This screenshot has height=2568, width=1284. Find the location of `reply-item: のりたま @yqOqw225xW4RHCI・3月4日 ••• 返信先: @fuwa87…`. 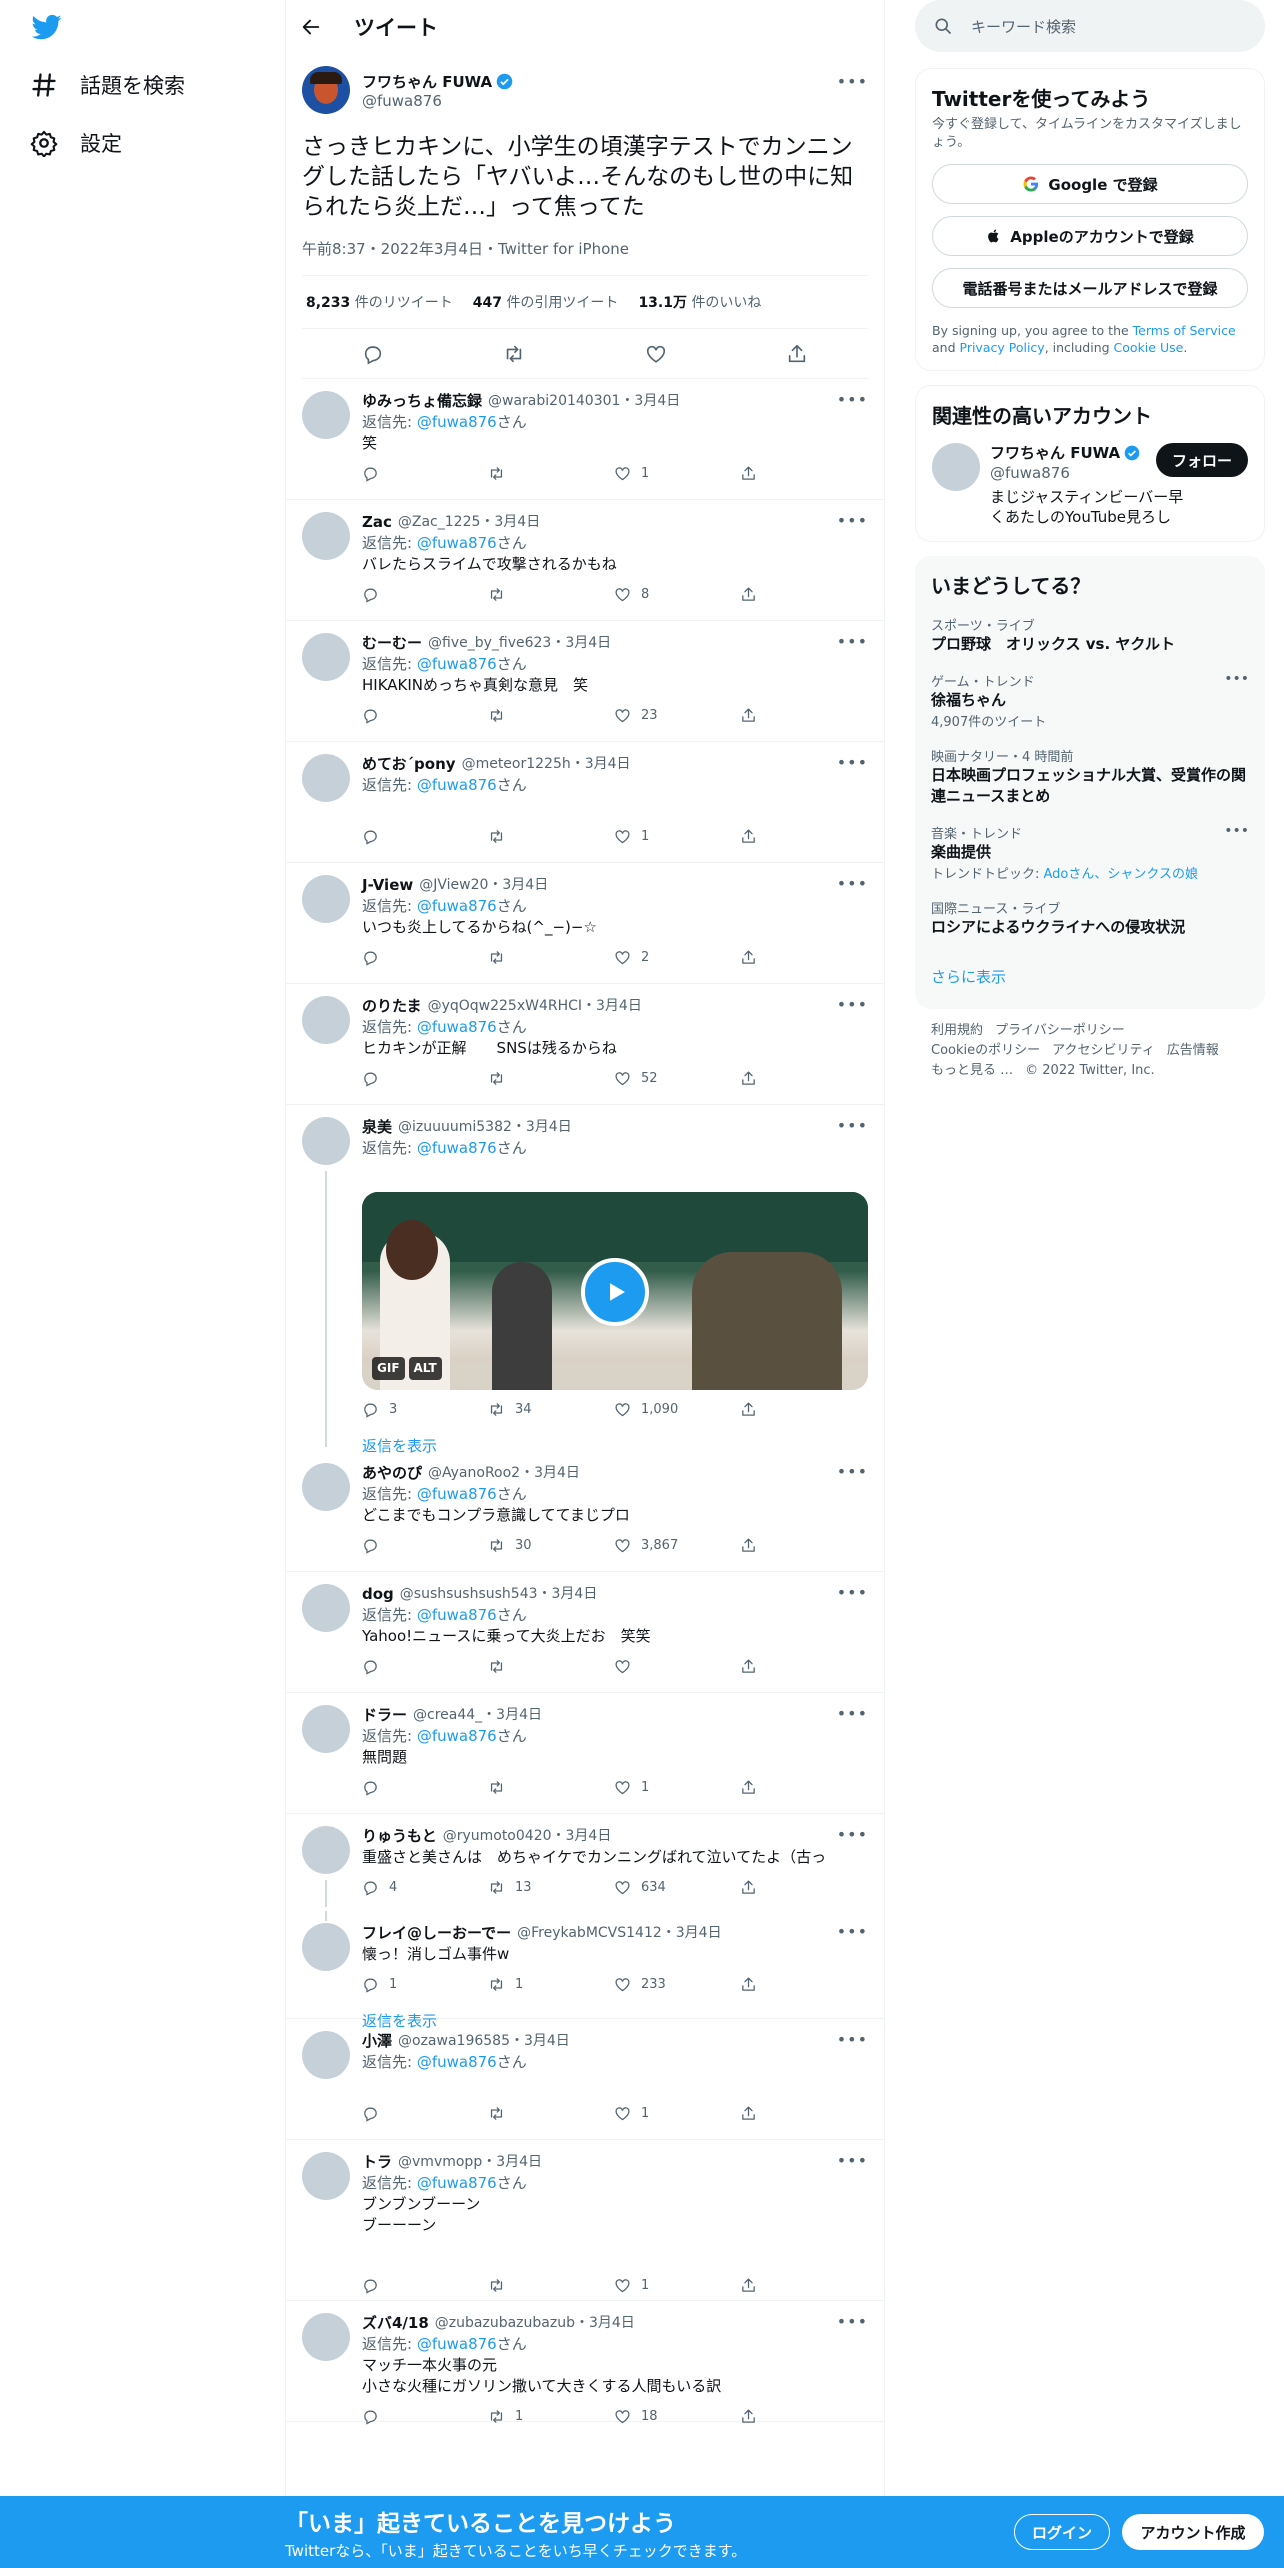

reply-item: のりたま @yqOqw225xW4RHCI・3月4日 ••• 返信先: @fuwa87… is located at coordinates (585, 1044).